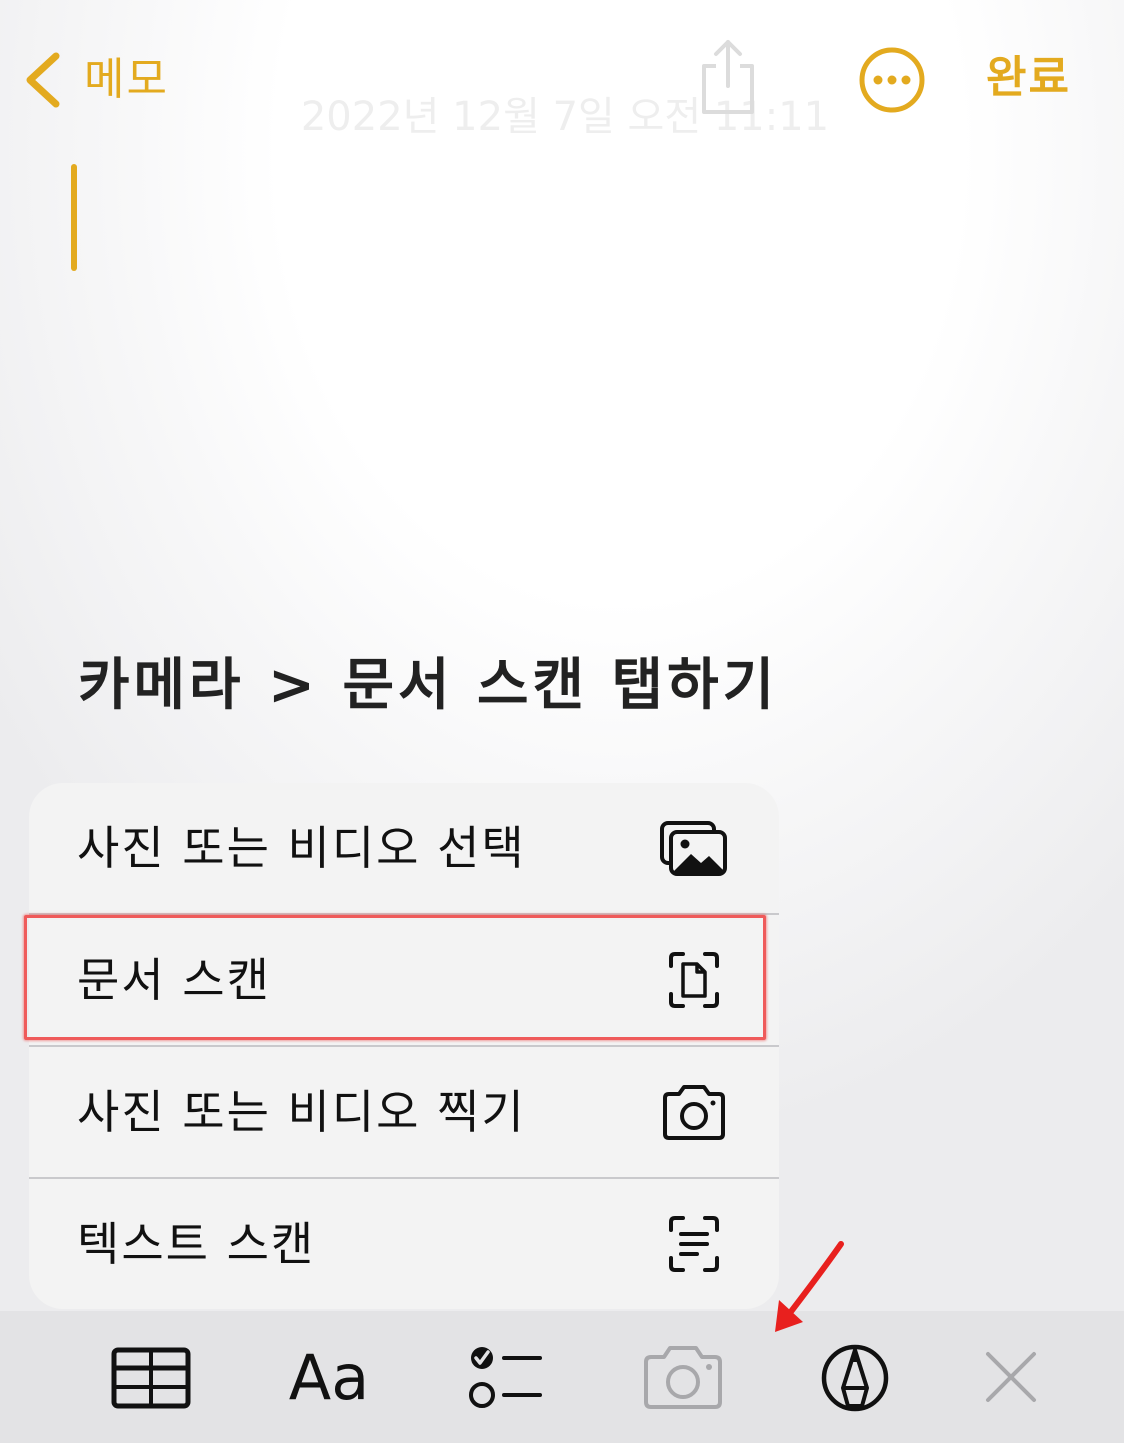  I want to click on checklist-button, so click(505, 1378).